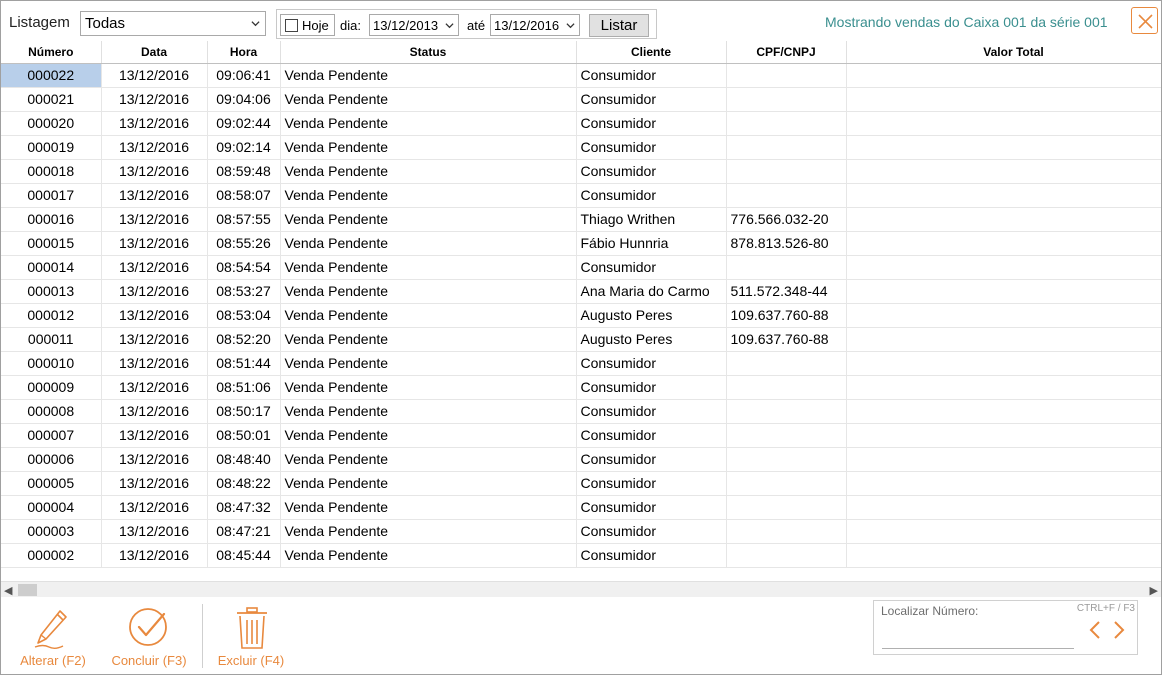 Image resolution: width=1162 pixels, height=675 pixels. I want to click on column-header-status: Status, so click(428, 52).